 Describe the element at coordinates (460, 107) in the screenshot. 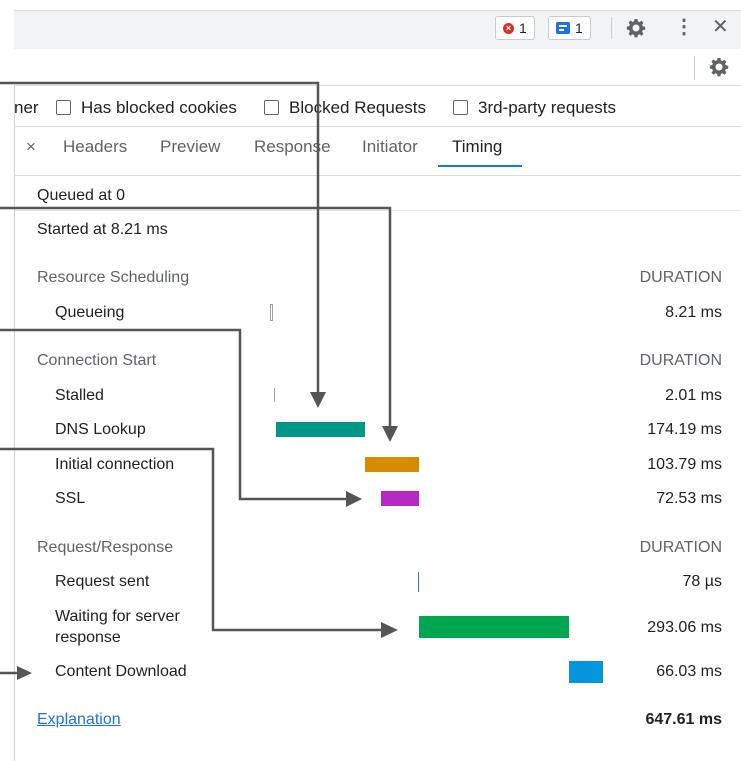

I see `third-party-requests-checkbox` at that location.